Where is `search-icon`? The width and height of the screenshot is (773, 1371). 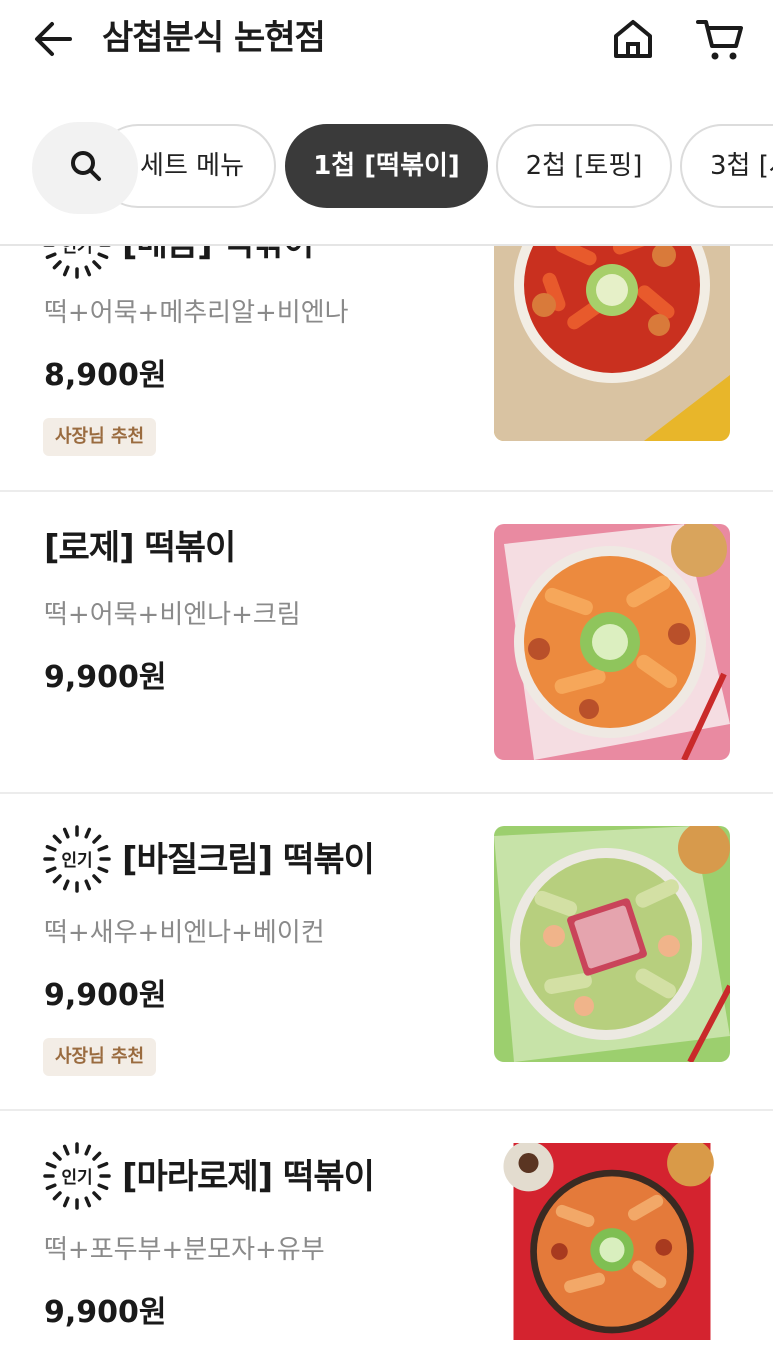 search-icon is located at coordinates (86, 166).